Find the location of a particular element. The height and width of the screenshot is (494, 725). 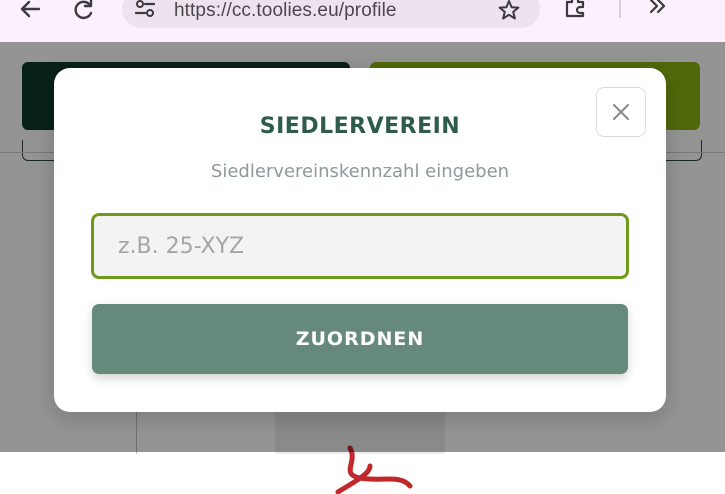

reload-button is located at coordinates (84, 10).